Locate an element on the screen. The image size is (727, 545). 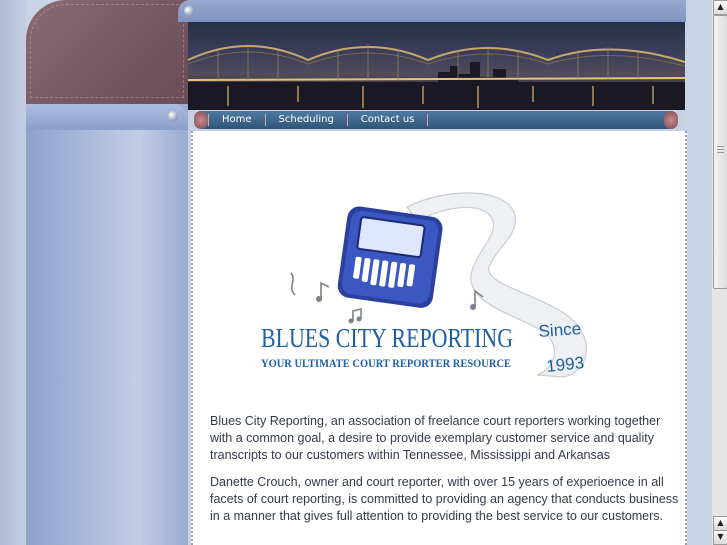
bridge-illustration is located at coordinates (436, 77).